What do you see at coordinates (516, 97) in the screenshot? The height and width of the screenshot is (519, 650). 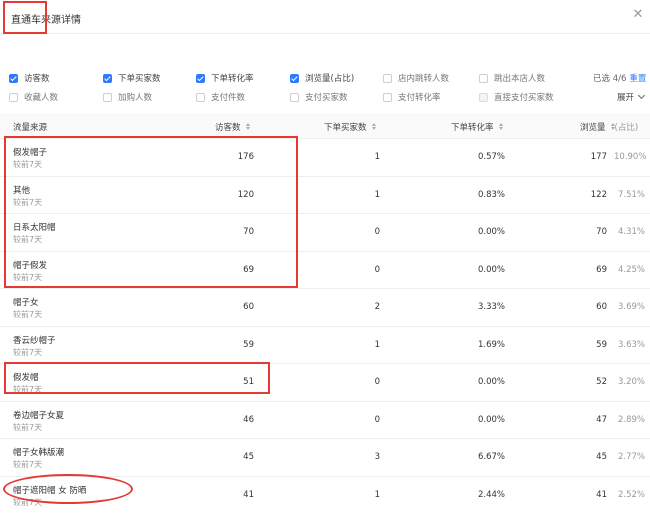 I see `filter-direct-paid-buyers: 直接支付买家数` at bounding box center [516, 97].